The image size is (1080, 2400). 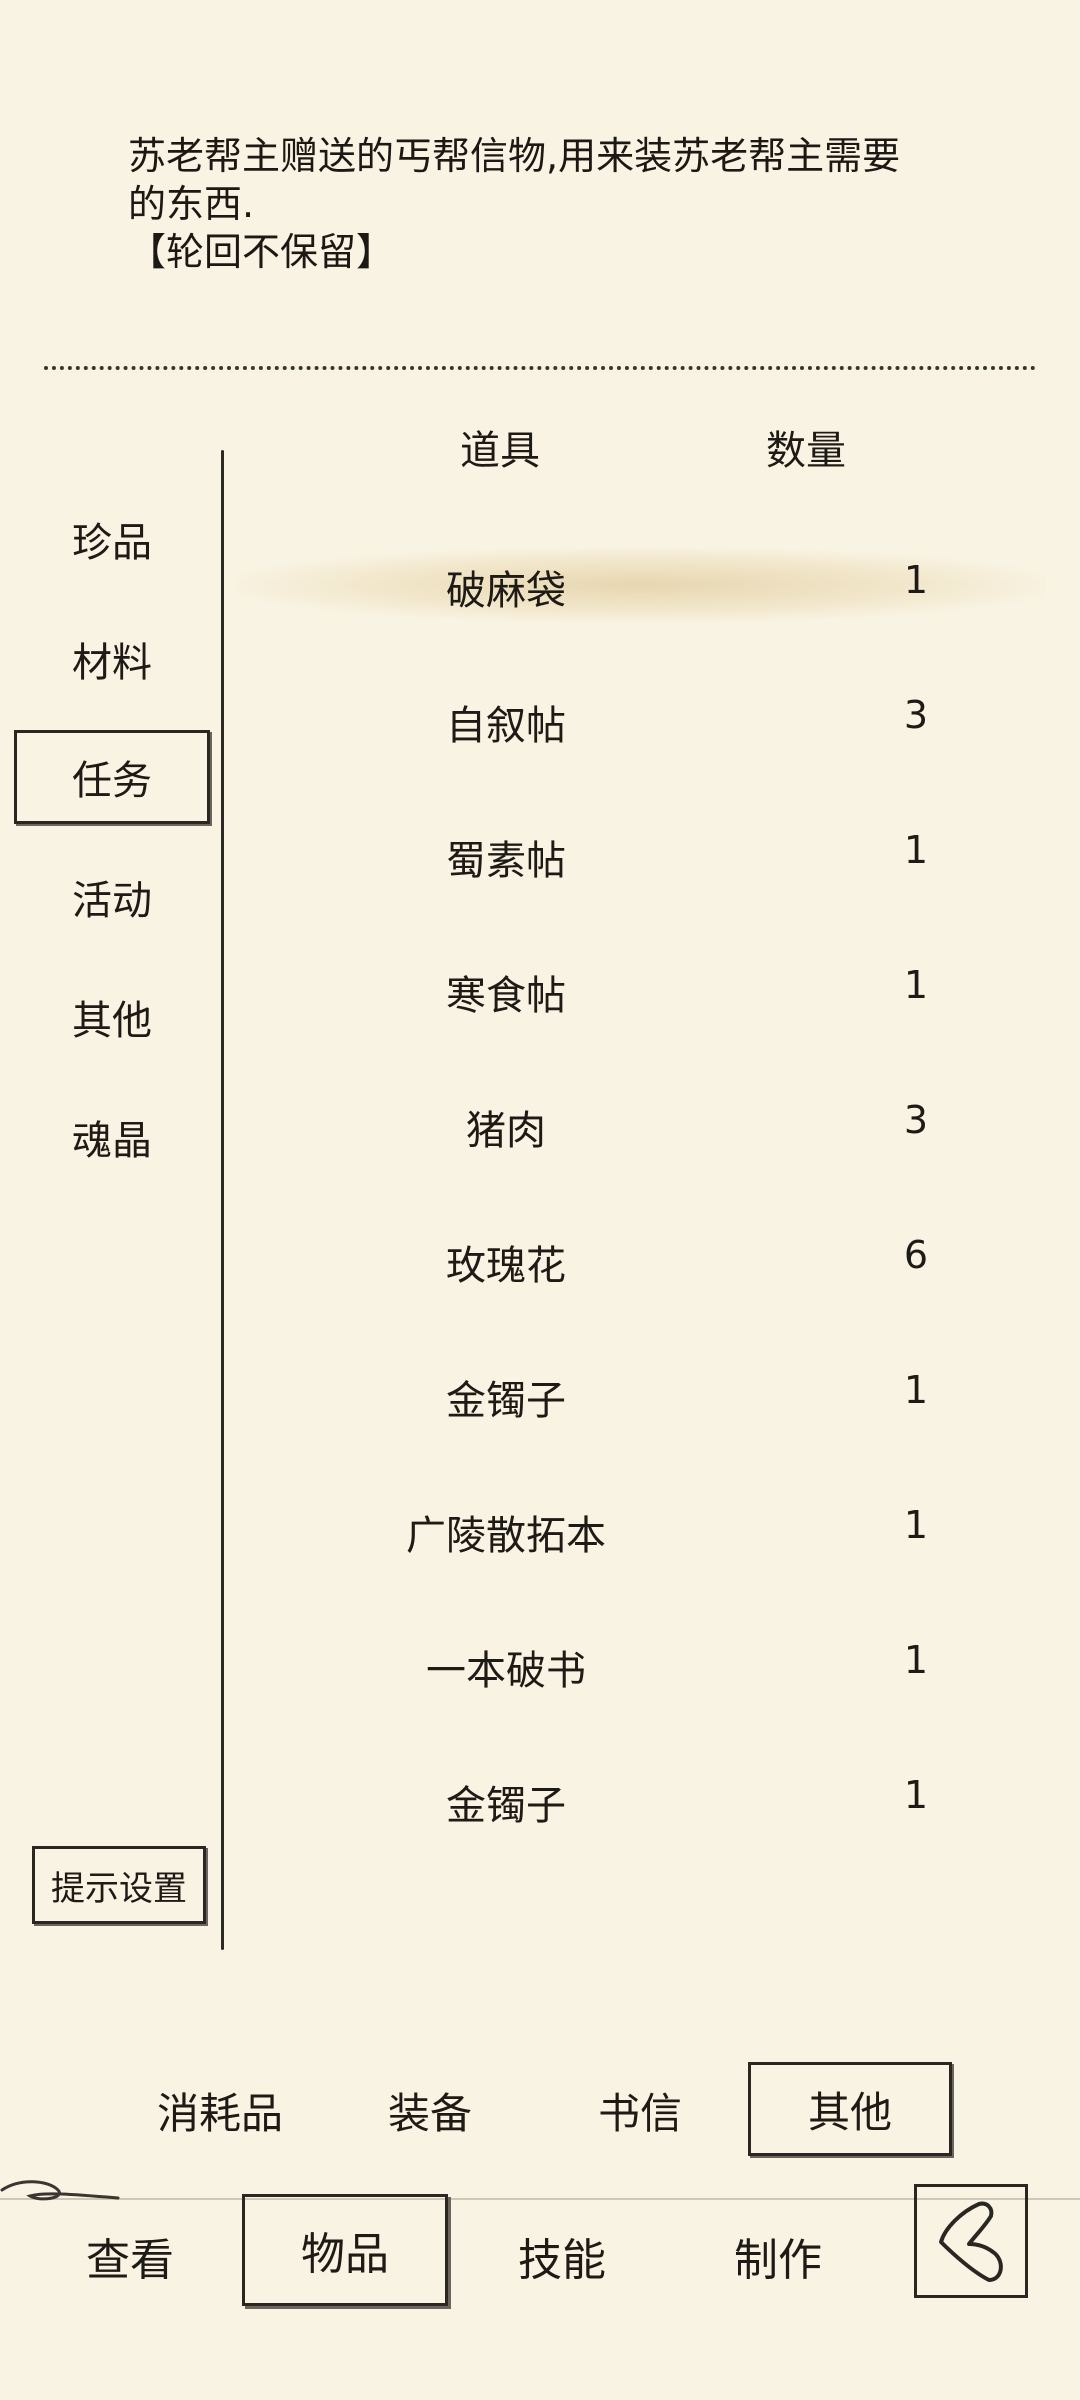 I want to click on category-divider-line, so click(x=222, y=1200).